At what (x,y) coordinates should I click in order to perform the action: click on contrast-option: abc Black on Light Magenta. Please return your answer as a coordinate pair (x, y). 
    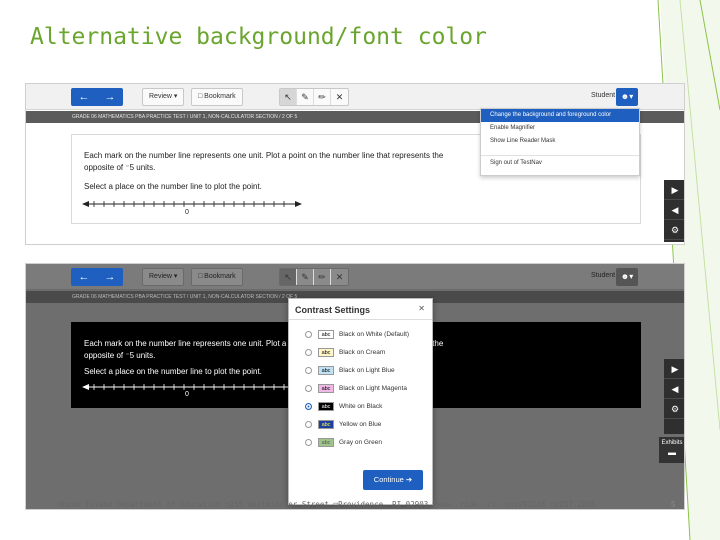
    Looking at the image, I should click on (356, 388).